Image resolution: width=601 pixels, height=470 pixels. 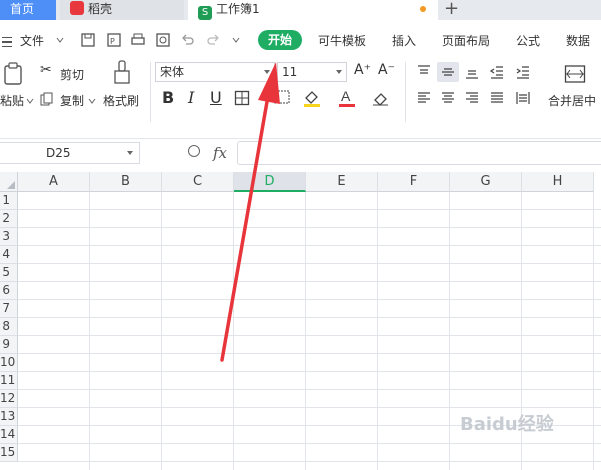 I want to click on column-header-g: G, so click(x=486, y=182).